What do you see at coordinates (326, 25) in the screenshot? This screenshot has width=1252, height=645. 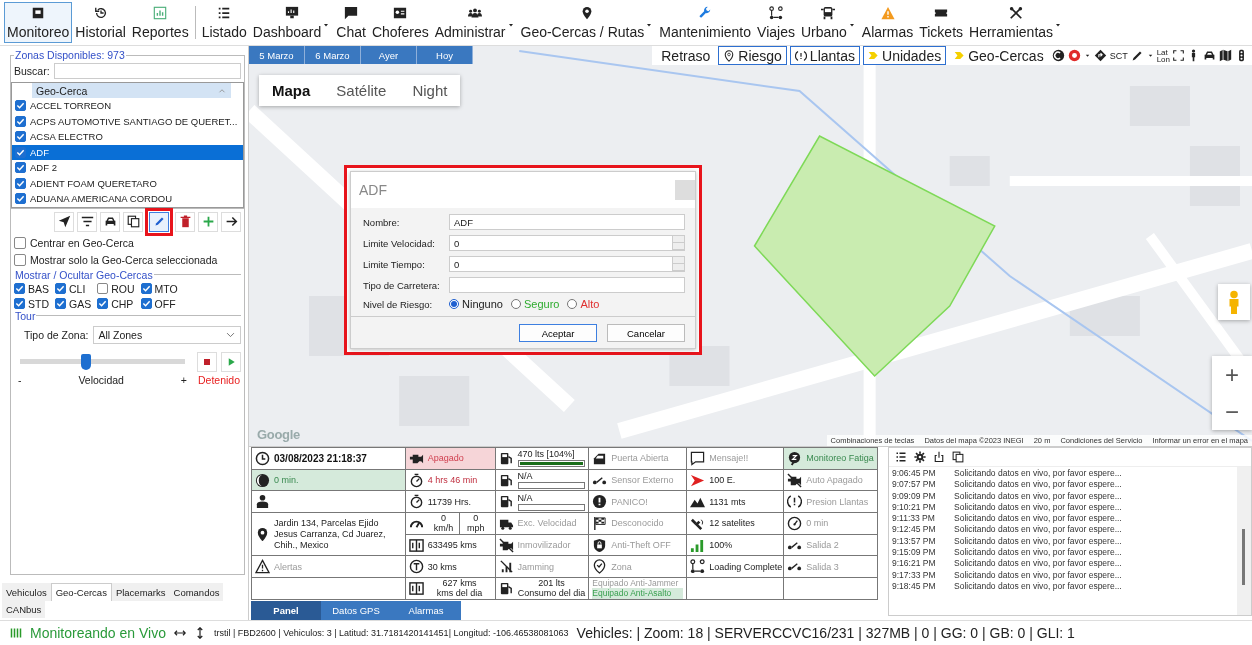 I see `caret-icon` at bounding box center [326, 25].